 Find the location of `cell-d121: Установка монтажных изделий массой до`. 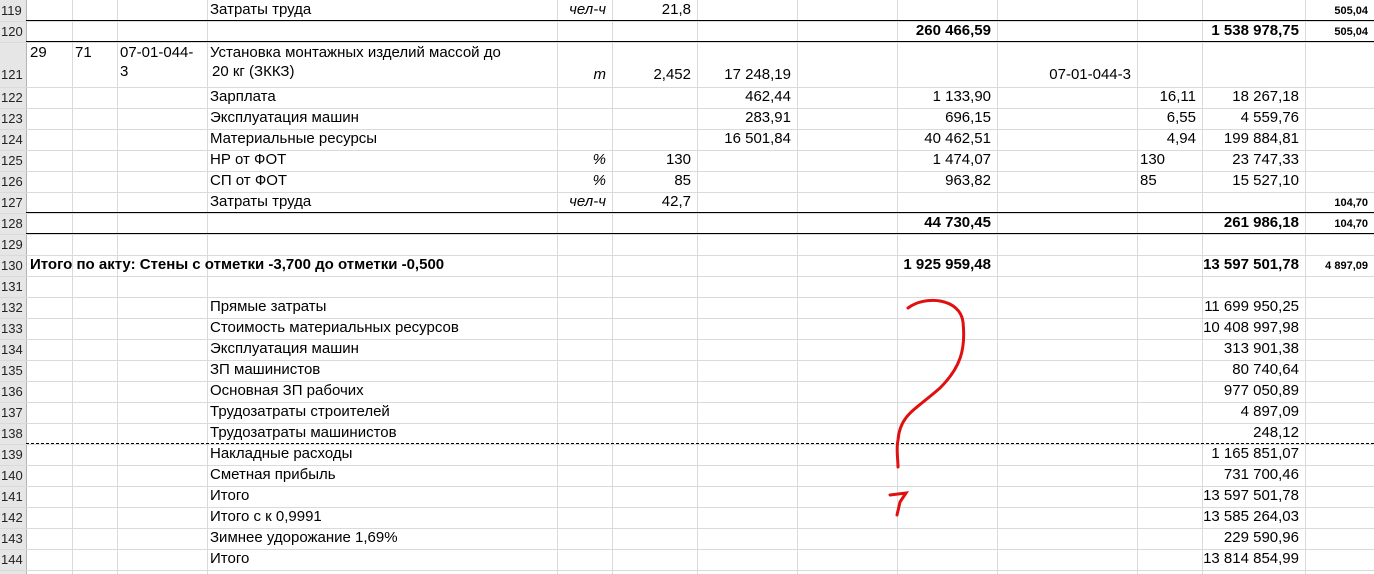

cell-d121: Установка монтажных изделий массой до is located at coordinates (355, 52).